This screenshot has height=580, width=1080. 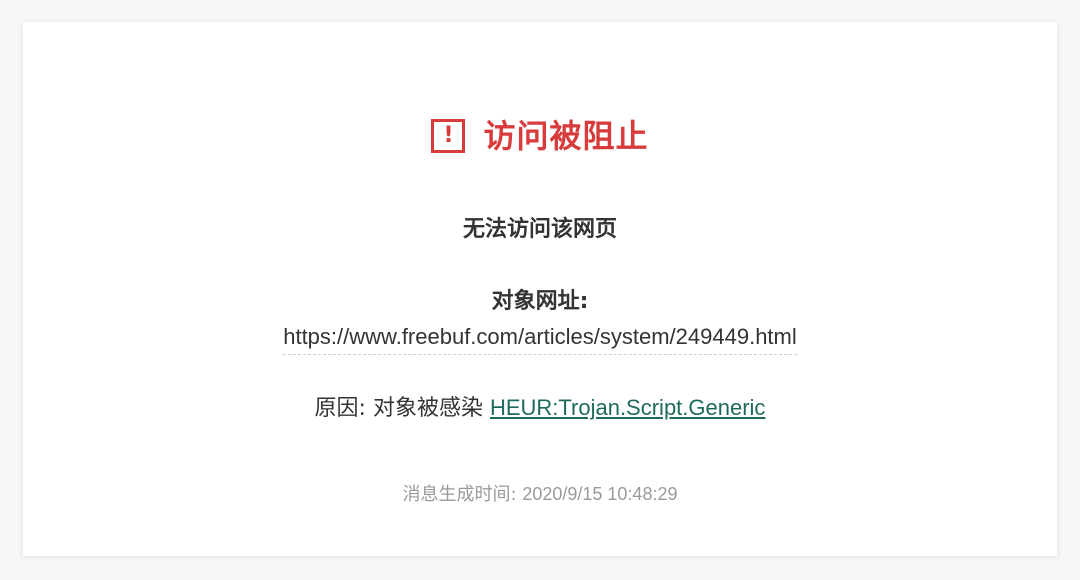 I want to click on threat-name-link: HEUR:Trojan.Script.Generic, so click(x=627, y=407).